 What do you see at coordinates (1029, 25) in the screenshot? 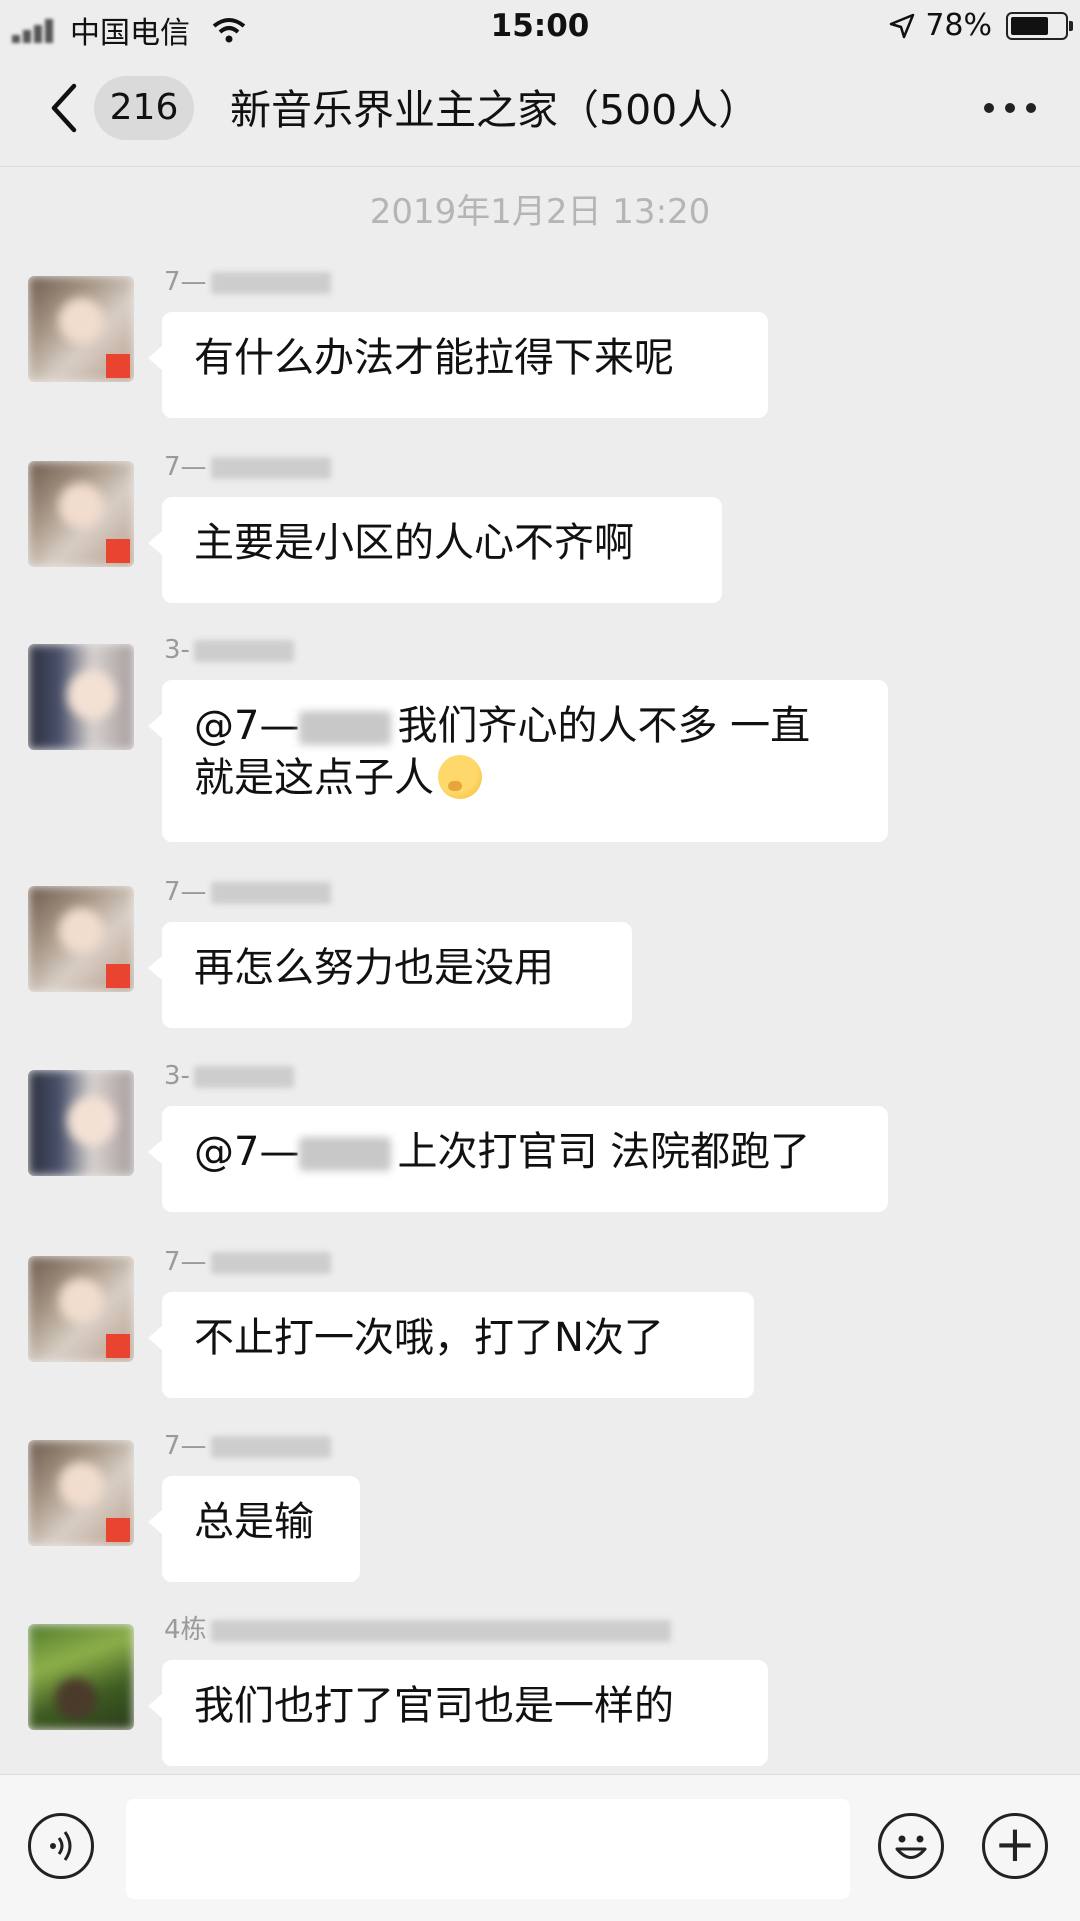
I see `battery-fill` at bounding box center [1029, 25].